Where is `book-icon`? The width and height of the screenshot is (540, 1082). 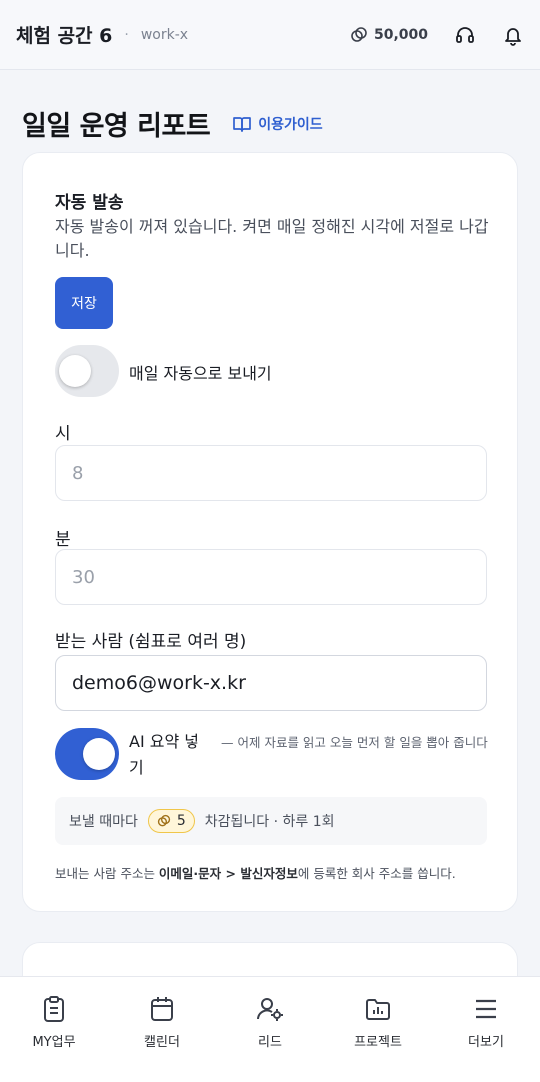 book-icon is located at coordinates (242, 124).